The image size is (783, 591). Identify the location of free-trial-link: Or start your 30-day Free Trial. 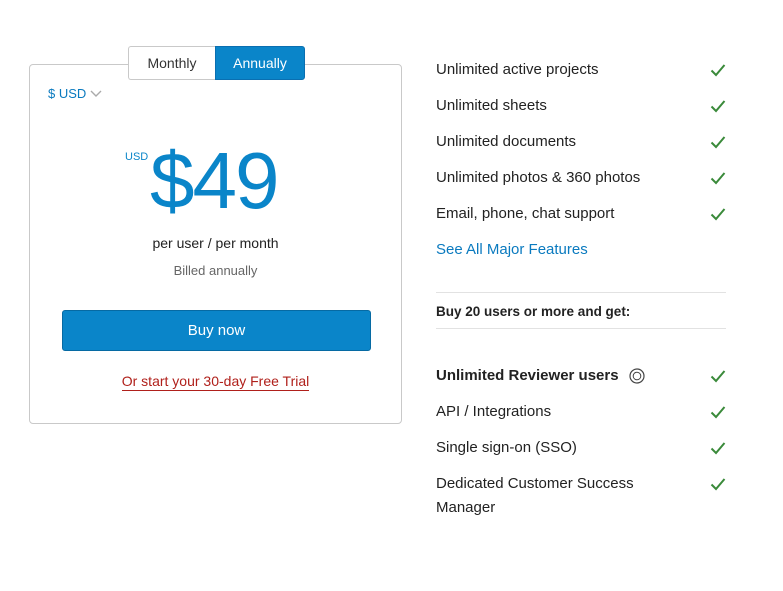
(215, 382).